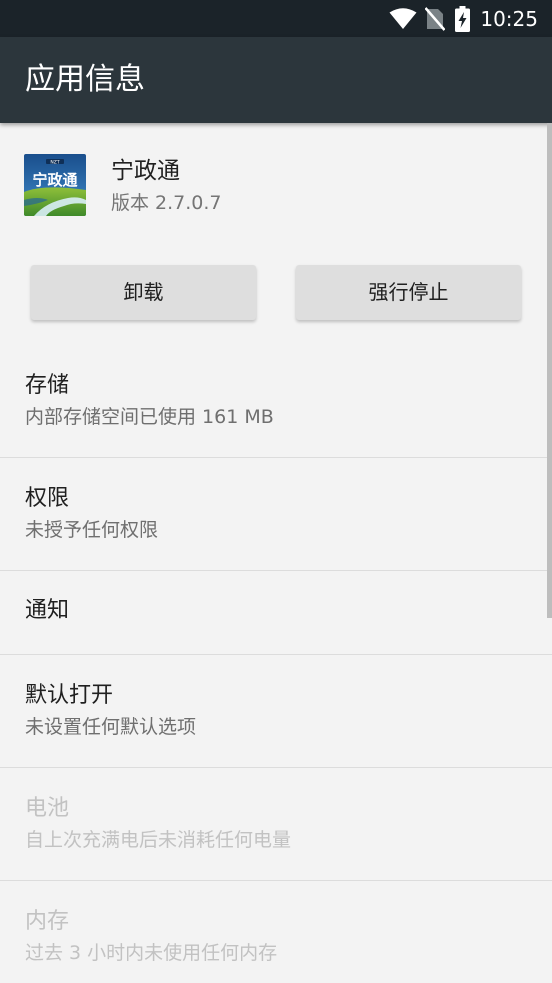 The width and height of the screenshot is (552, 983). What do you see at coordinates (276, 401) in the screenshot?
I see `list-item-storage: 存储 内部存储空间已使用 161 MB` at bounding box center [276, 401].